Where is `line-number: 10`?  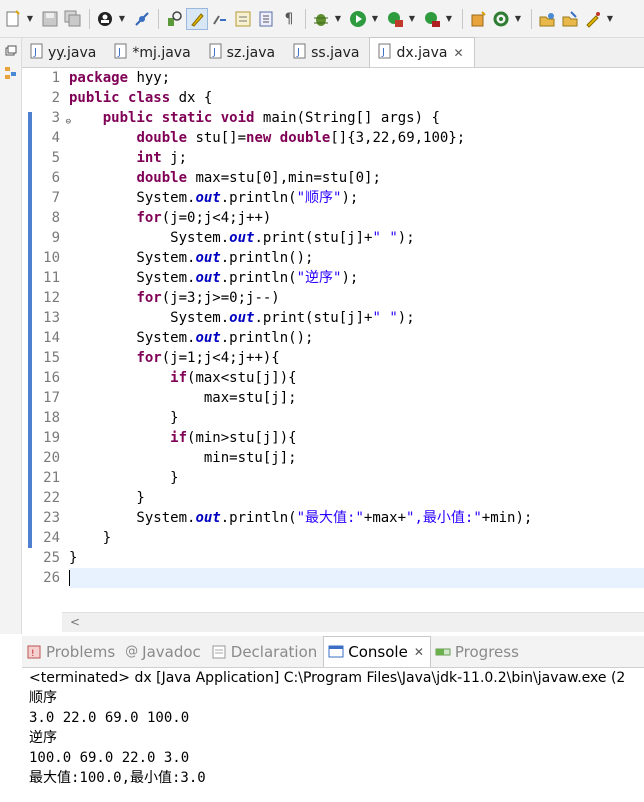
line-number: 10 is located at coordinates (51, 258).